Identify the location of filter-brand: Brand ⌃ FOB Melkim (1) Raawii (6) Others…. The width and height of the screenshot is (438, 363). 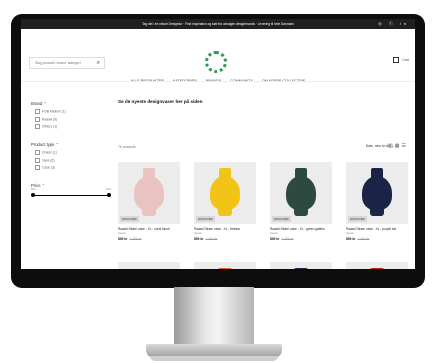
(71, 115).